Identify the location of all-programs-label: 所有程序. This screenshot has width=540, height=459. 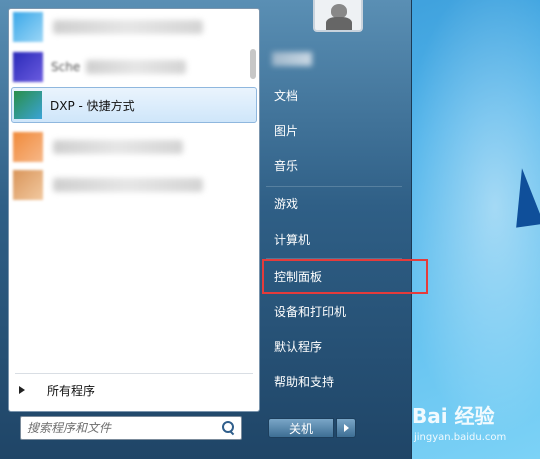
(71, 390).